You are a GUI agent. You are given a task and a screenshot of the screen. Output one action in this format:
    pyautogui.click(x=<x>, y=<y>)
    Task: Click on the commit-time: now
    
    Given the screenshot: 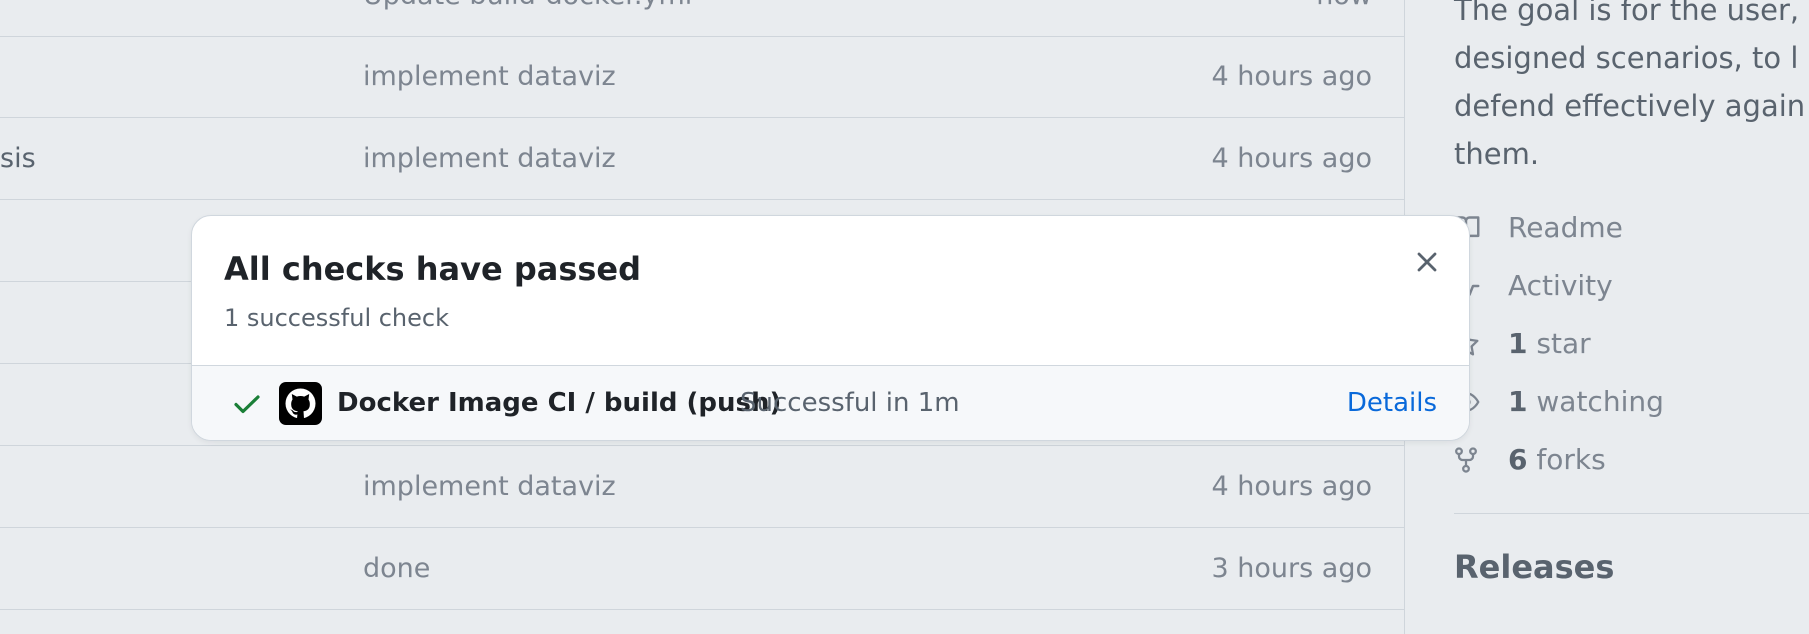 What is the action you would take?
    pyautogui.click(x=1344, y=18)
    